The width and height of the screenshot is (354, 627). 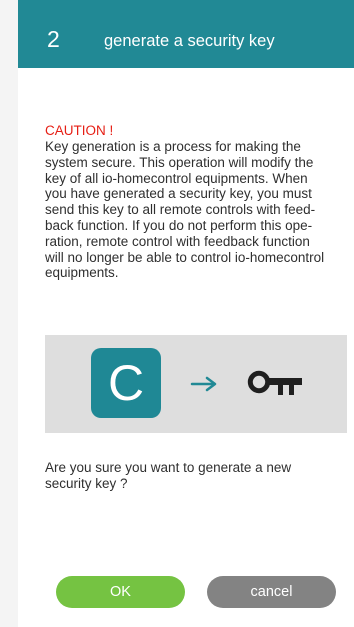 I want to click on caution-title: CAUTION !, so click(x=79, y=130).